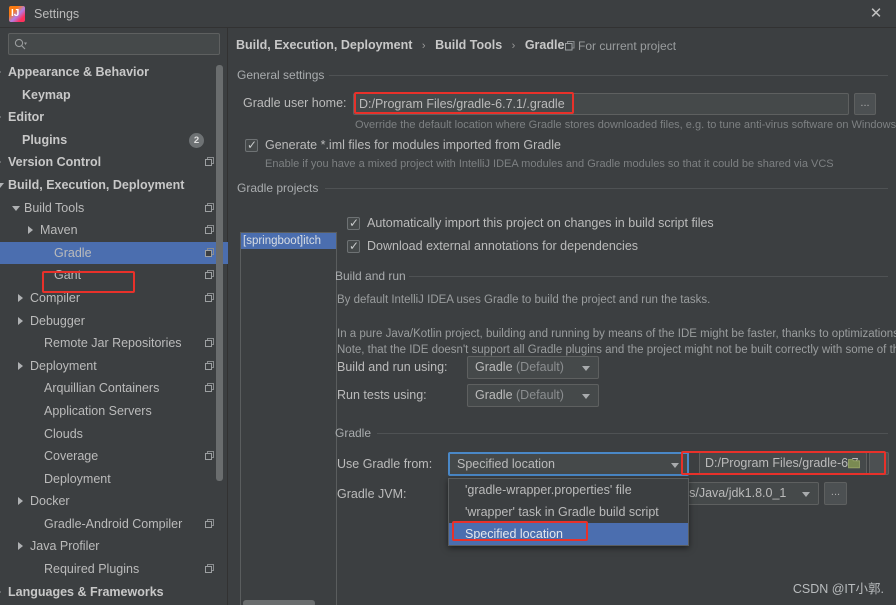 The width and height of the screenshot is (896, 605). Describe the element at coordinates (568, 464) in the screenshot. I see `use-gradle-from-combo: Specified location` at that location.